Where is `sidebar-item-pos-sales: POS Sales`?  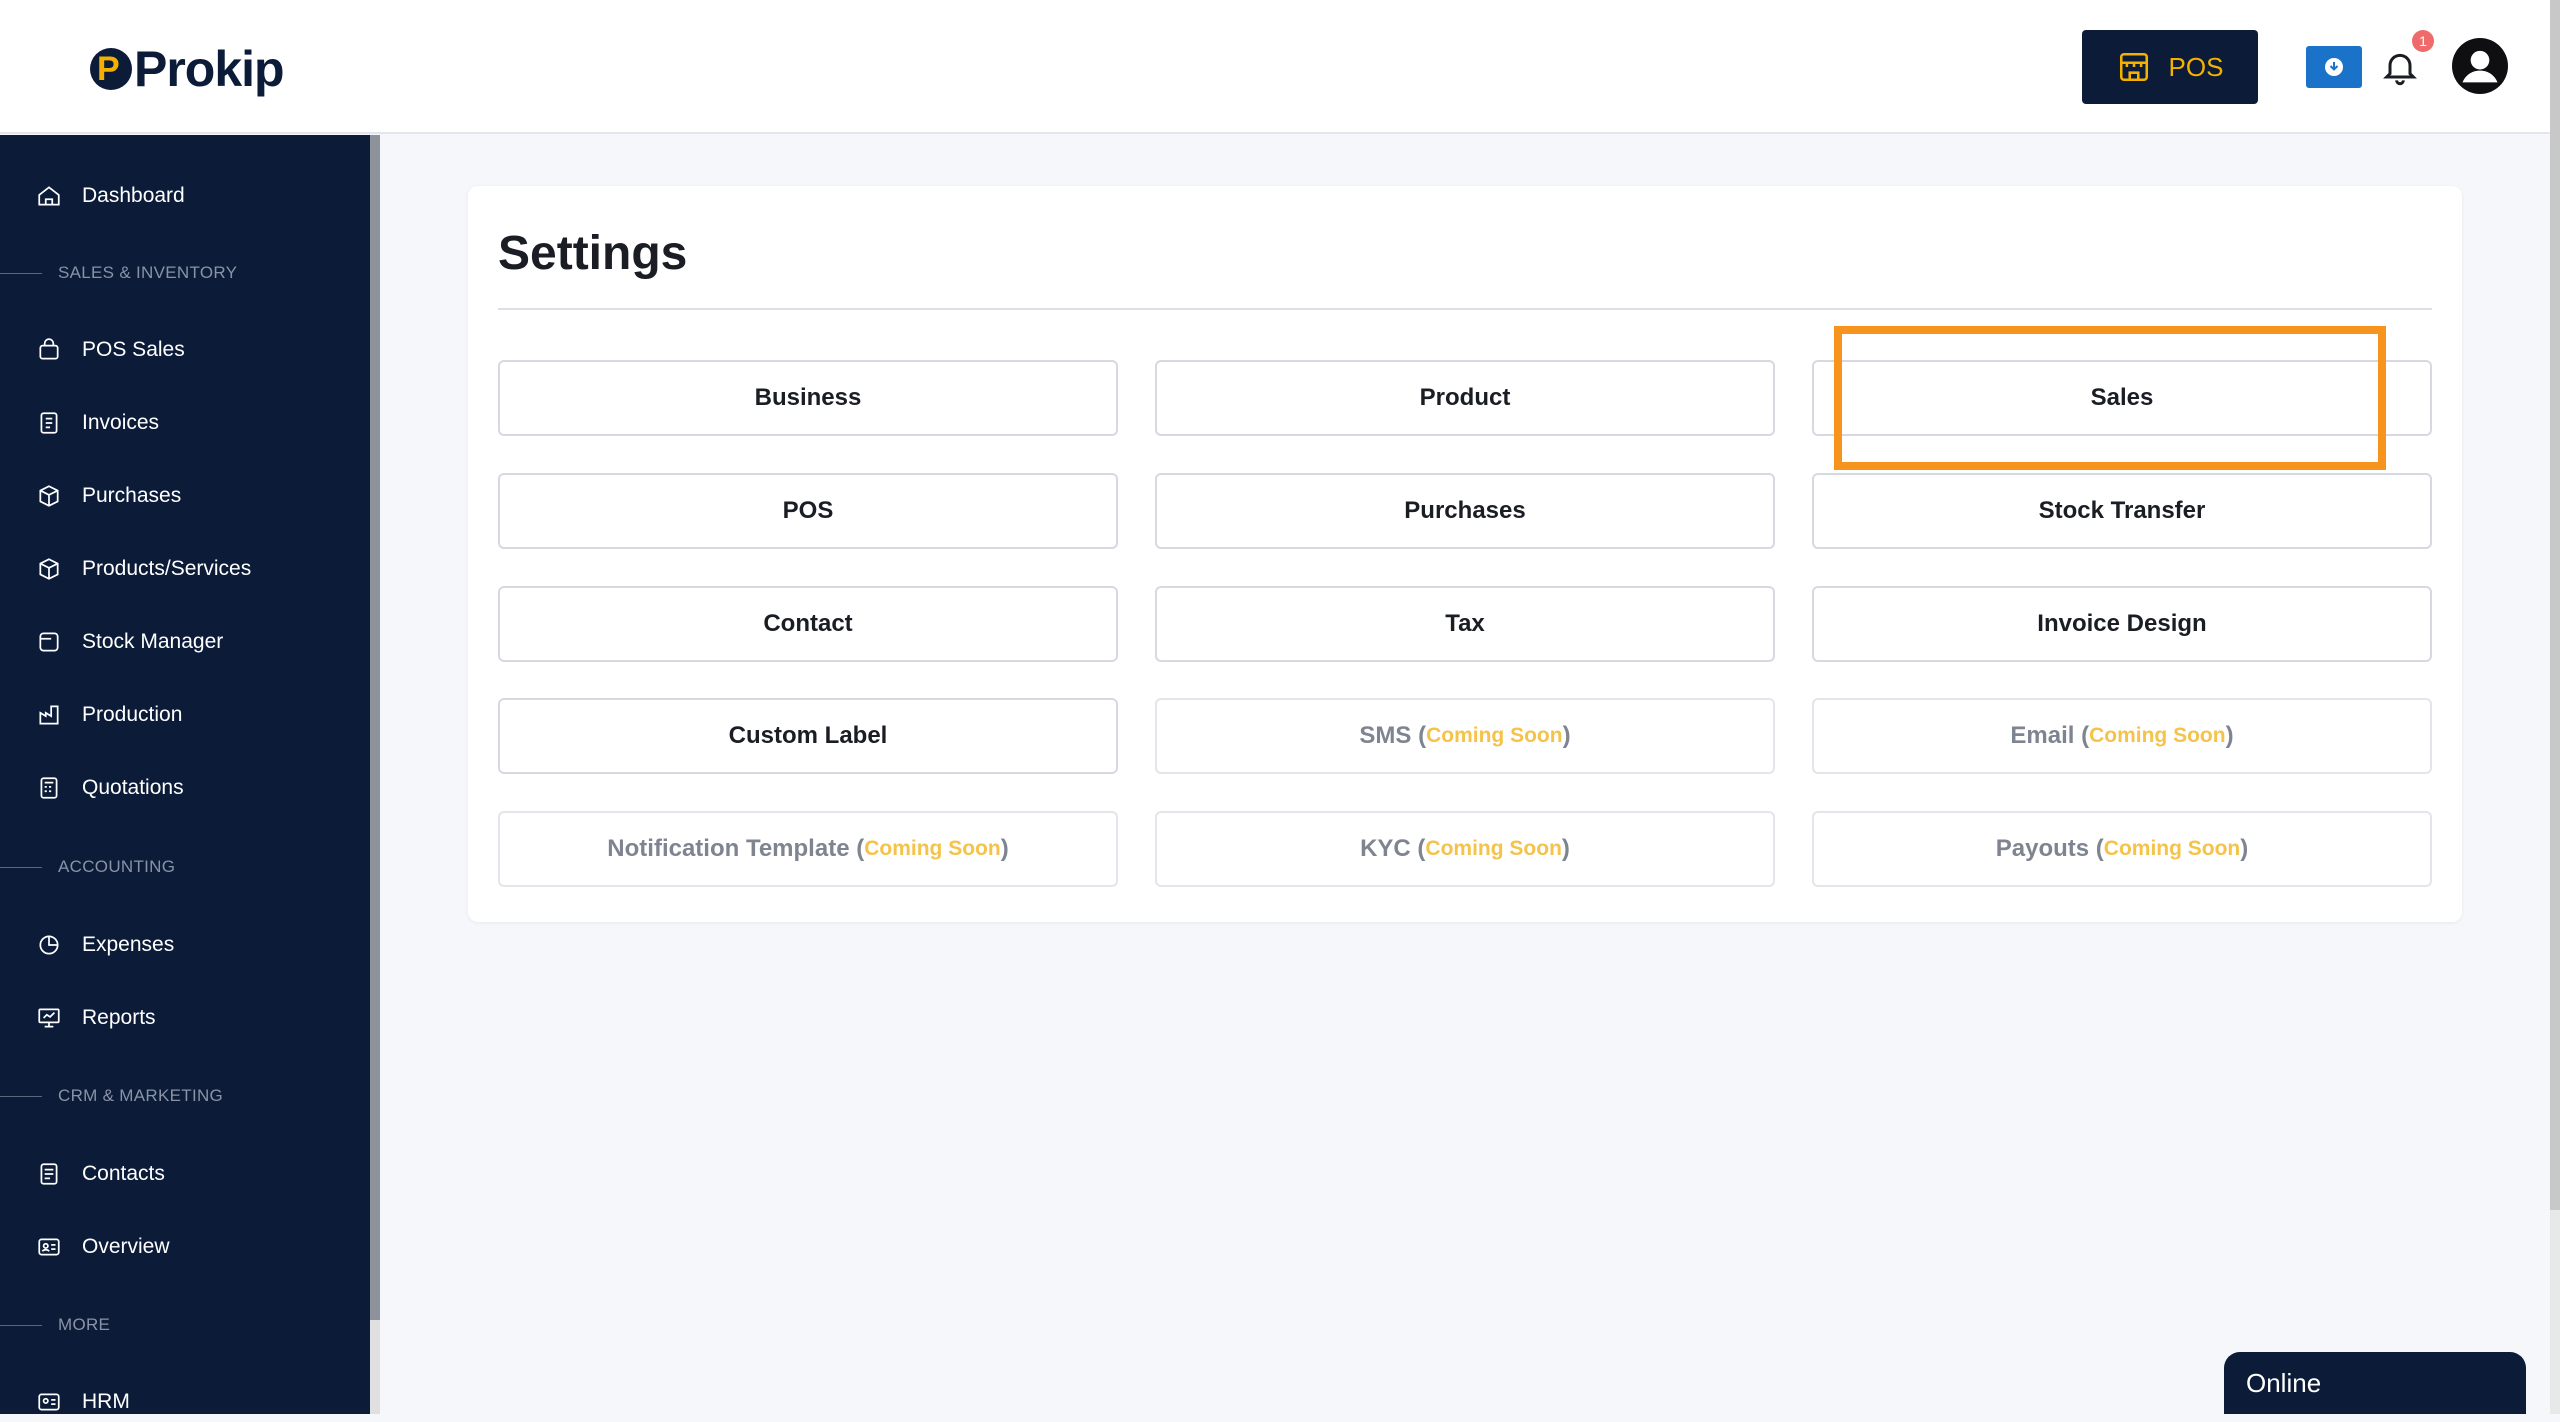 sidebar-item-pos-sales: POS Sales is located at coordinates (110, 350).